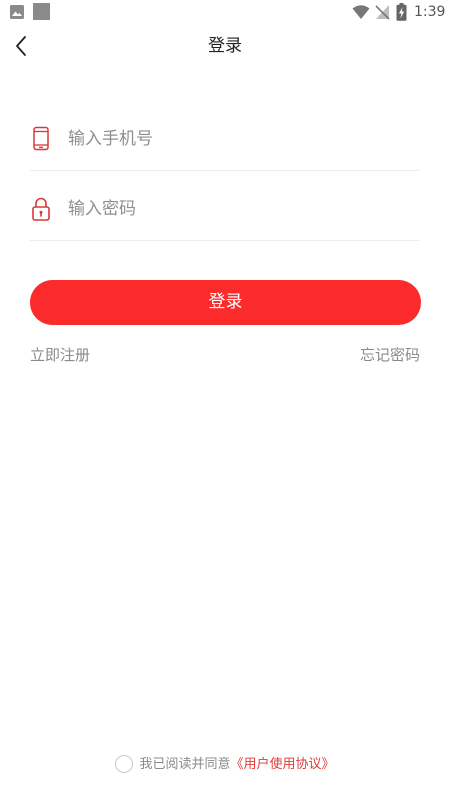 This screenshot has height=800, width=450. I want to click on agreement-text: 我已阅读并同意, so click(185, 764).